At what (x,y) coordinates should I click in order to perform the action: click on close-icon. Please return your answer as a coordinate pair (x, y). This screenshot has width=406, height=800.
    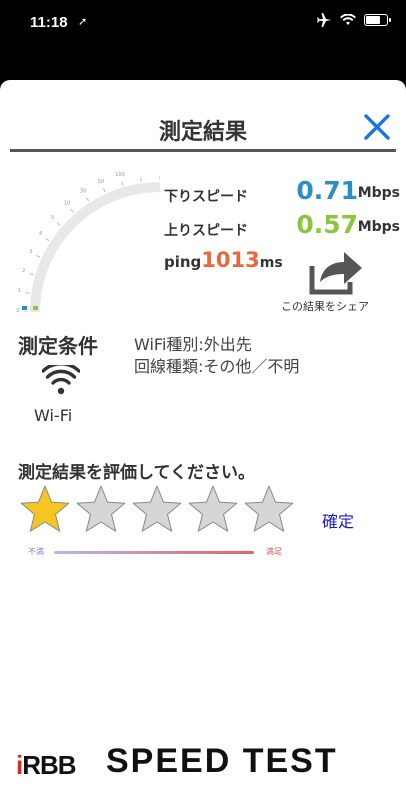
    Looking at the image, I should click on (377, 127).